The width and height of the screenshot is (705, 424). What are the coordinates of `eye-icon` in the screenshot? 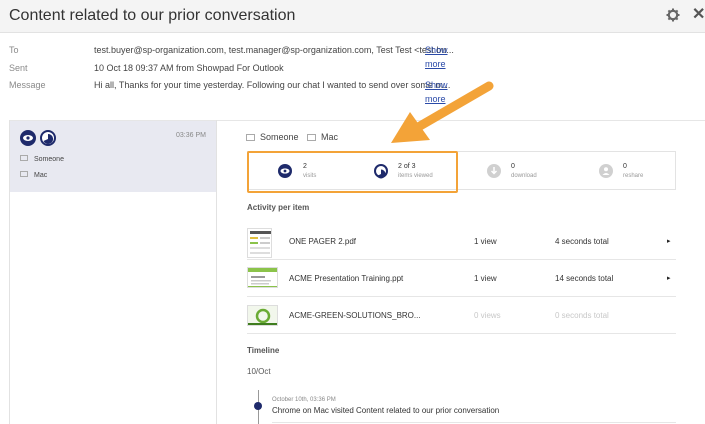 It's located at (28, 138).